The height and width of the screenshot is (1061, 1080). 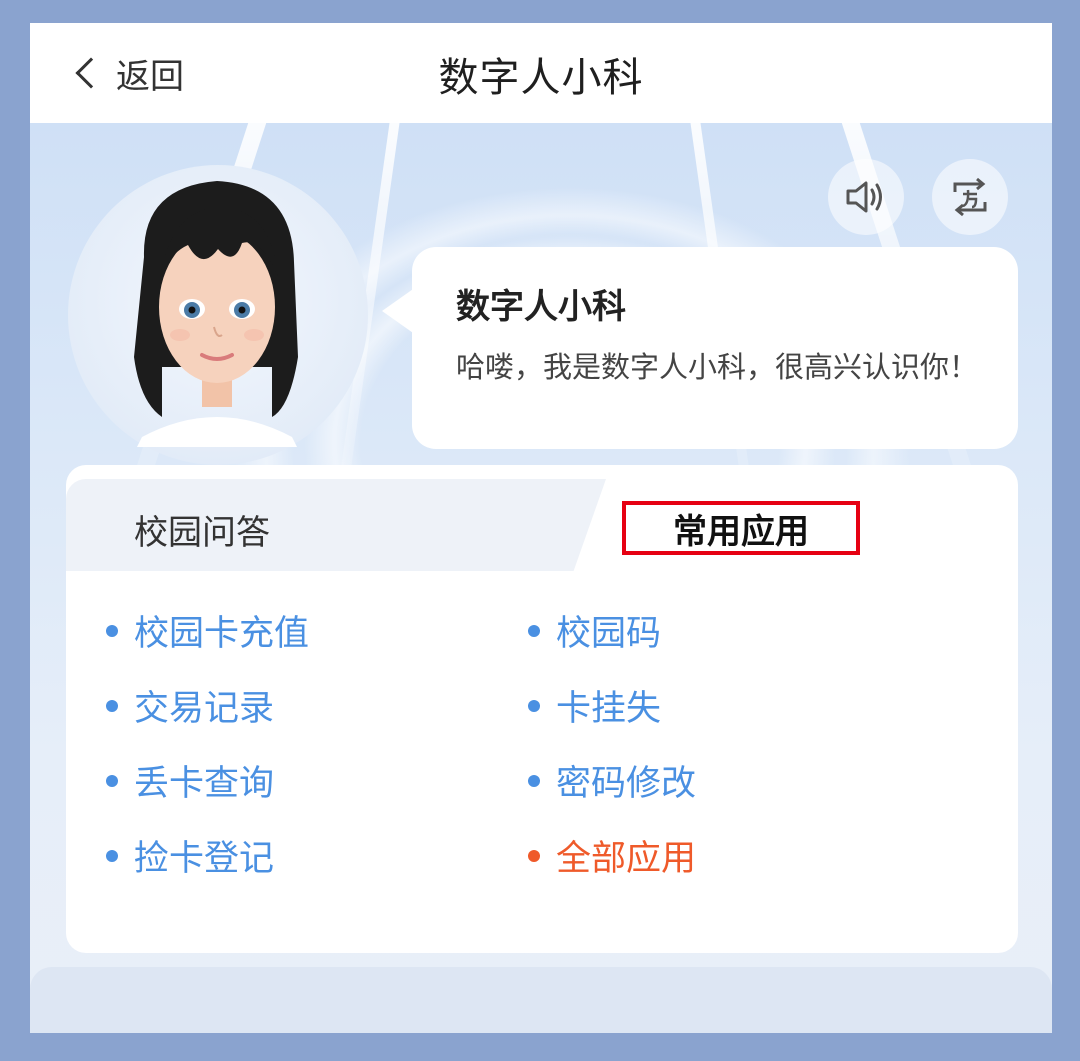 I want to click on greeting-bubble: 数字人小科 哈喽，我是数字人小科，很高兴认识你！, so click(x=700, y=348).